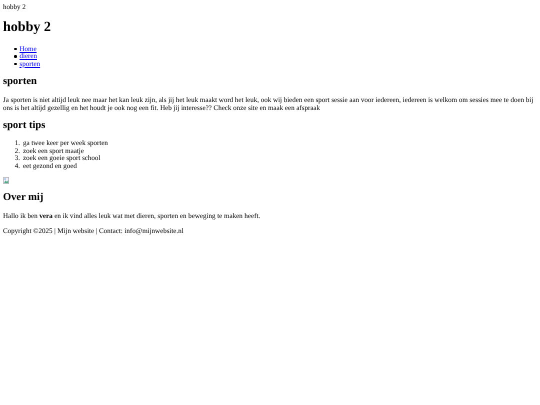  I want to click on page-title: hobby 2, so click(27, 28).